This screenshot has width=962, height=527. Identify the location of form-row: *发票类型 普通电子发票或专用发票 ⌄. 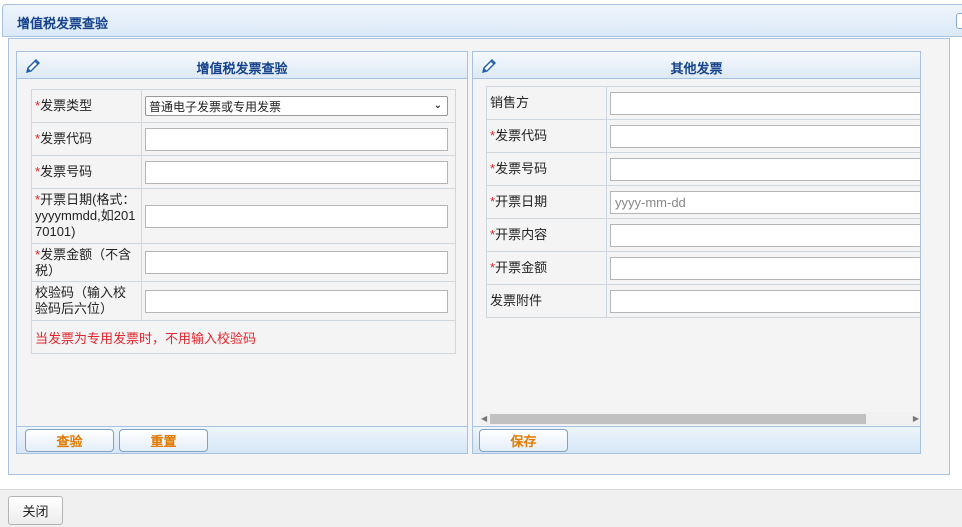
(243, 106).